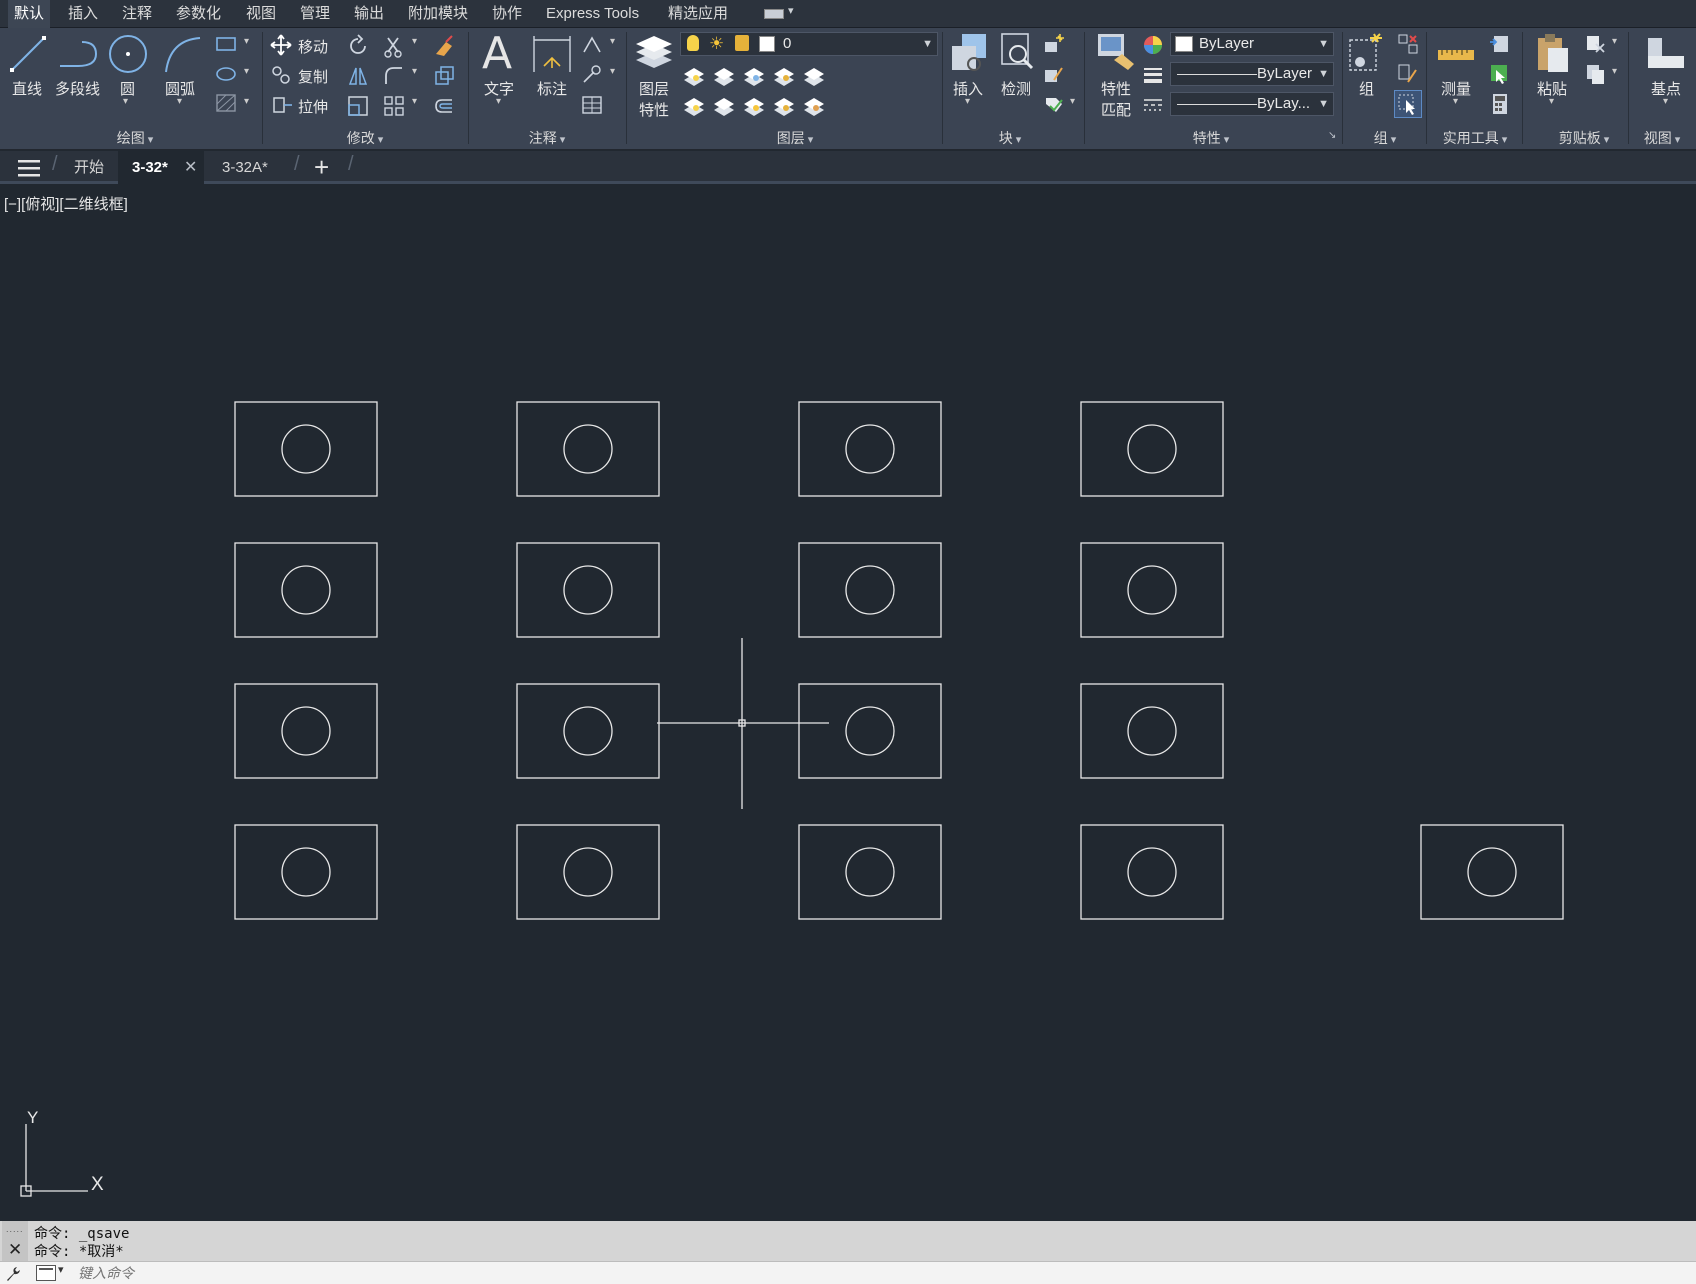  I want to click on tab-3-32a: 3-32A*, so click(245, 167).